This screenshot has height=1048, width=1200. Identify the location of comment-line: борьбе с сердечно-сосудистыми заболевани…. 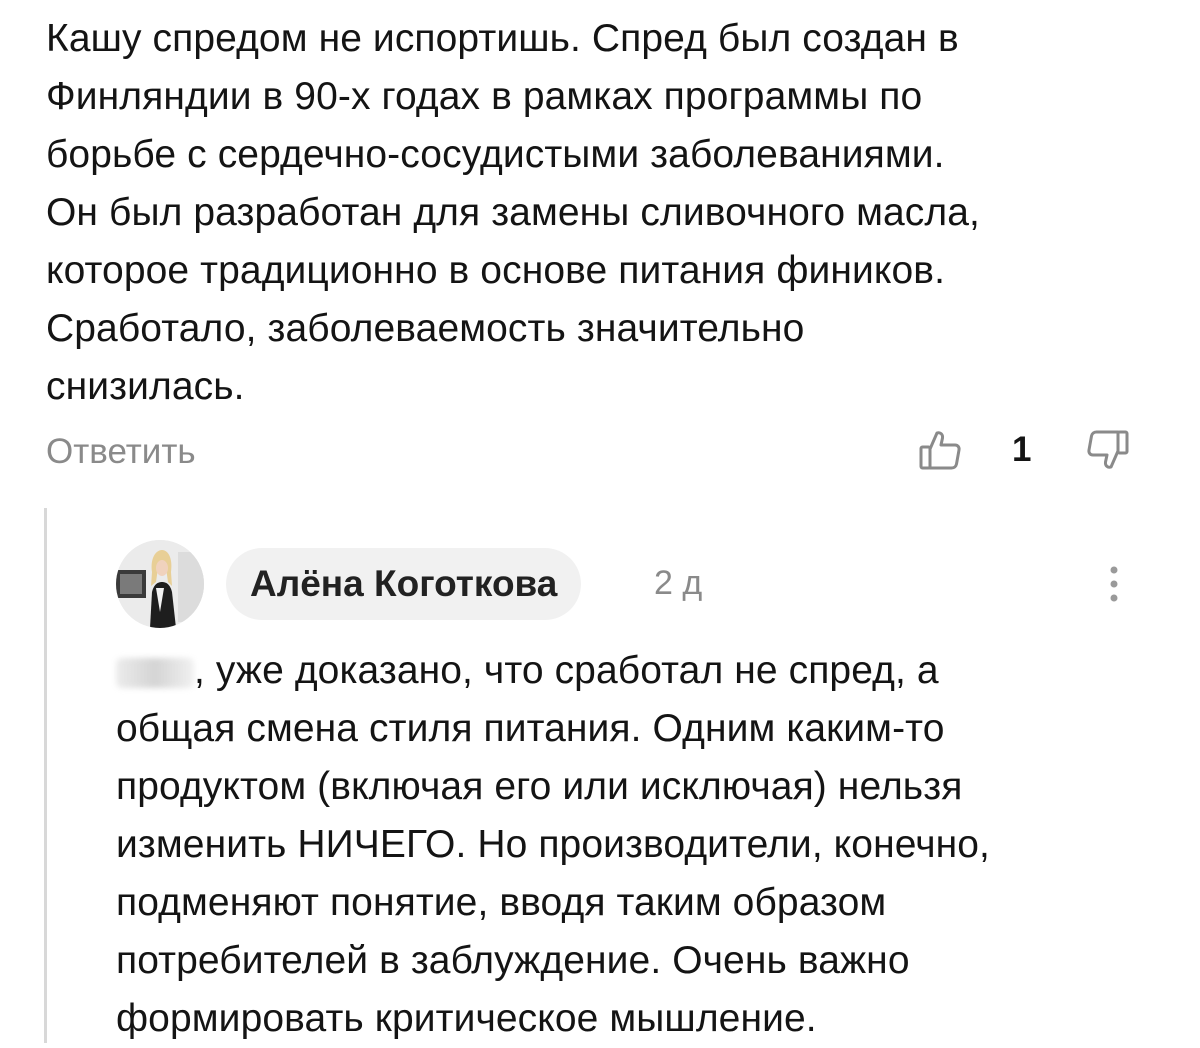
(495, 154).